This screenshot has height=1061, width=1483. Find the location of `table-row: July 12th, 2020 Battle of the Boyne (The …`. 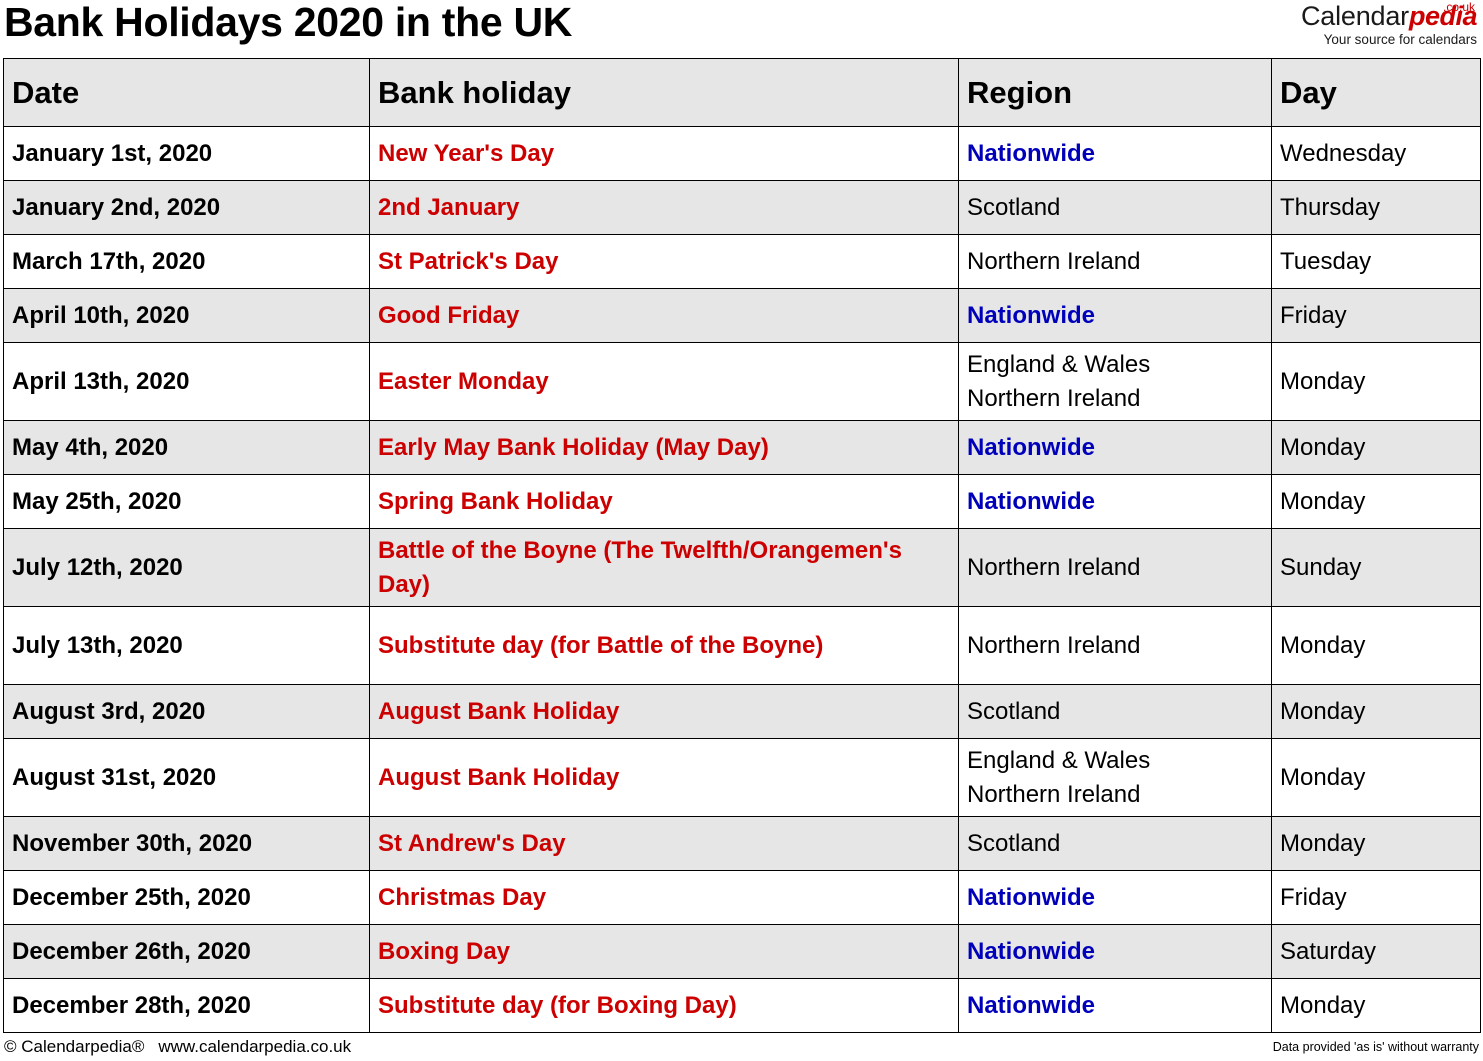

table-row: July 12th, 2020 Battle of the Boyne (The … is located at coordinates (742, 567).